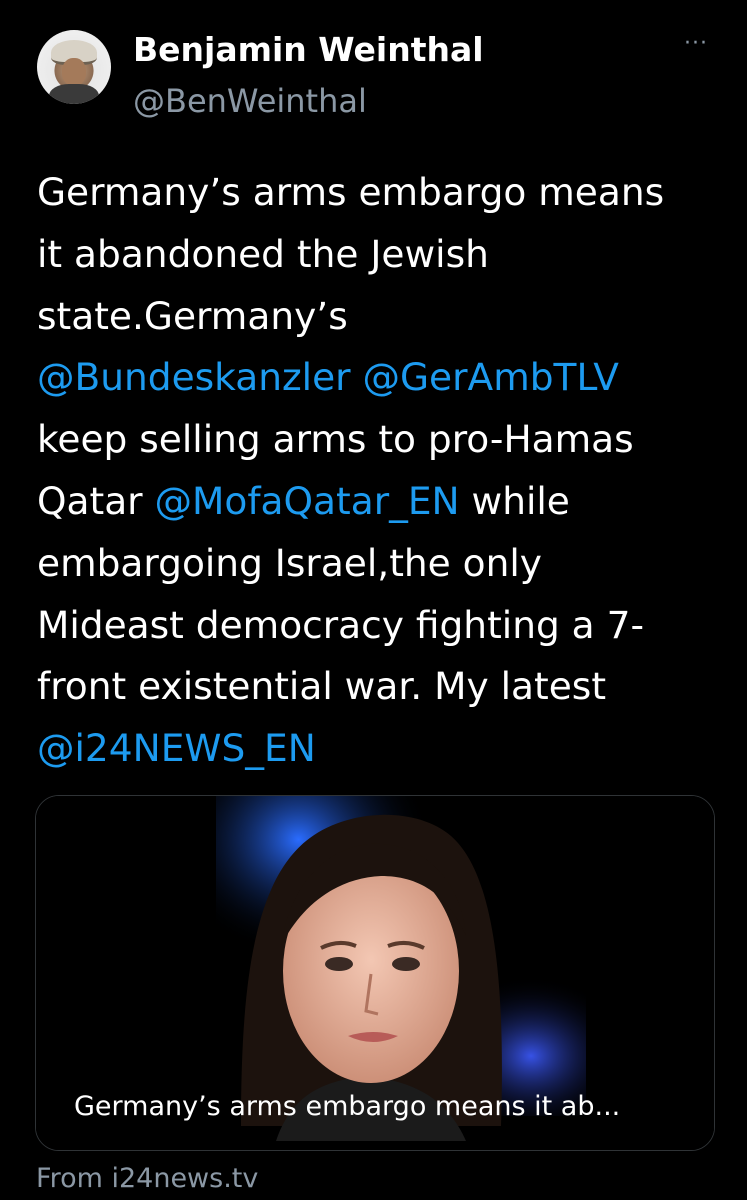  What do you see at coordinates (696, 44) in the screenshot?
I see `more-options-icon: ···` at bounding box center [696, 44].